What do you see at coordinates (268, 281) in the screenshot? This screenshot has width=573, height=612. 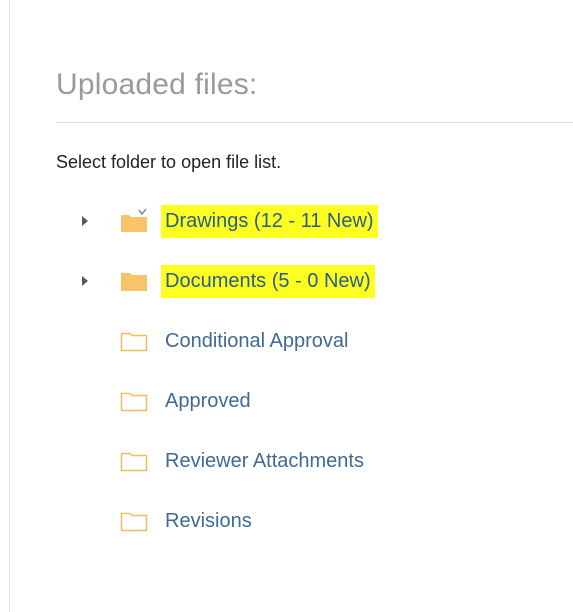 I see `folder-label: Documents (5 - 0 New)` at bounding box center [268, 281].